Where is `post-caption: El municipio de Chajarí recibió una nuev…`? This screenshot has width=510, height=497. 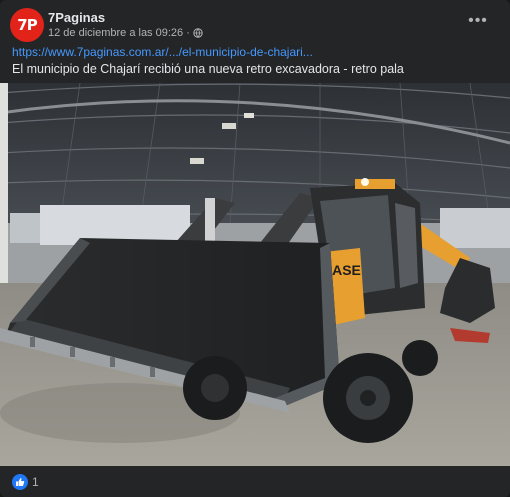
post-caption: El municipio de Chajarí recibió una nuev… is located at coordinates (208, 69).